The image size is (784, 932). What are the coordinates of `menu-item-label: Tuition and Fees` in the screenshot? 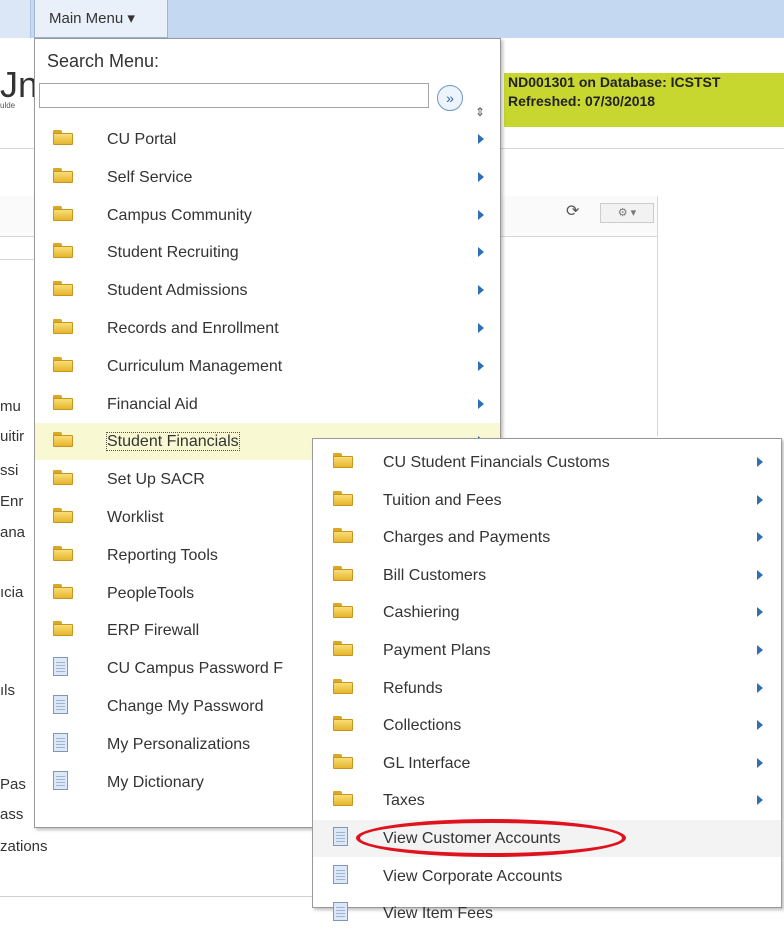 It's located at (442, 500).